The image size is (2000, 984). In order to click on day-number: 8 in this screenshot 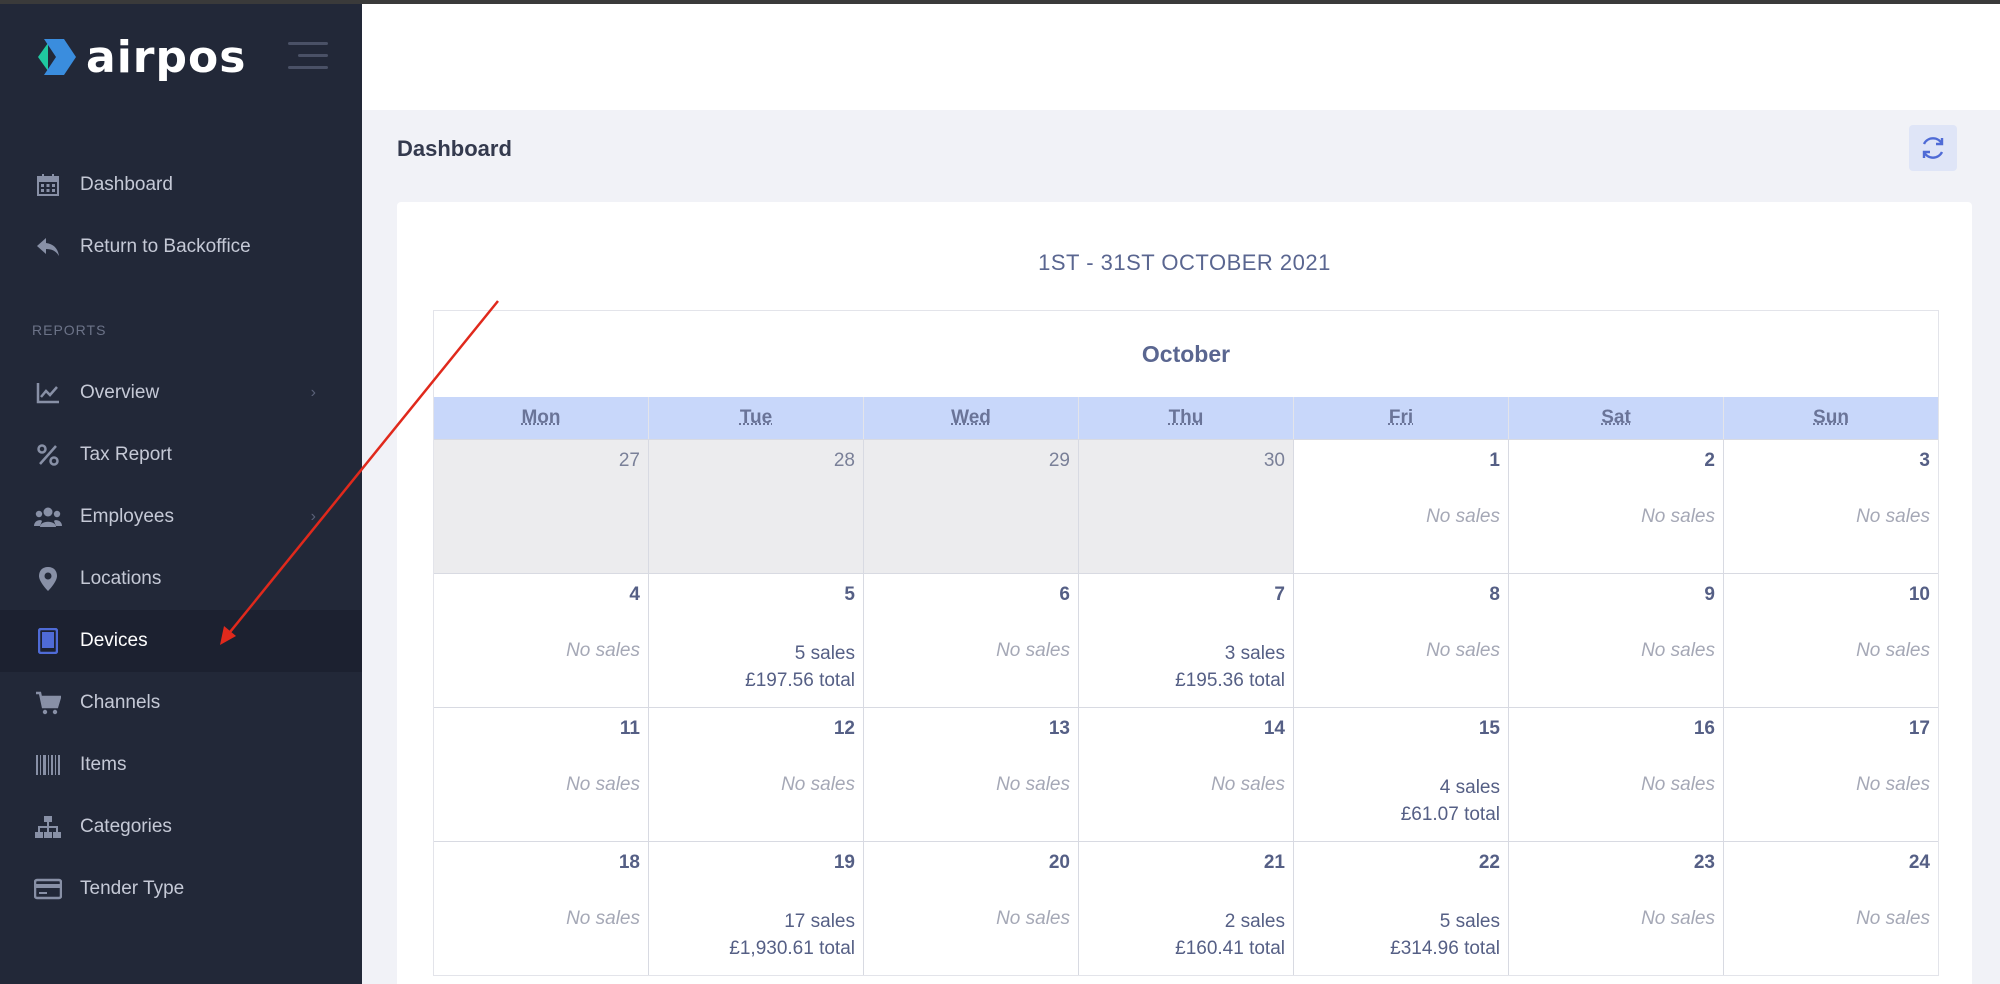, I will do `click(1494, 594)`.